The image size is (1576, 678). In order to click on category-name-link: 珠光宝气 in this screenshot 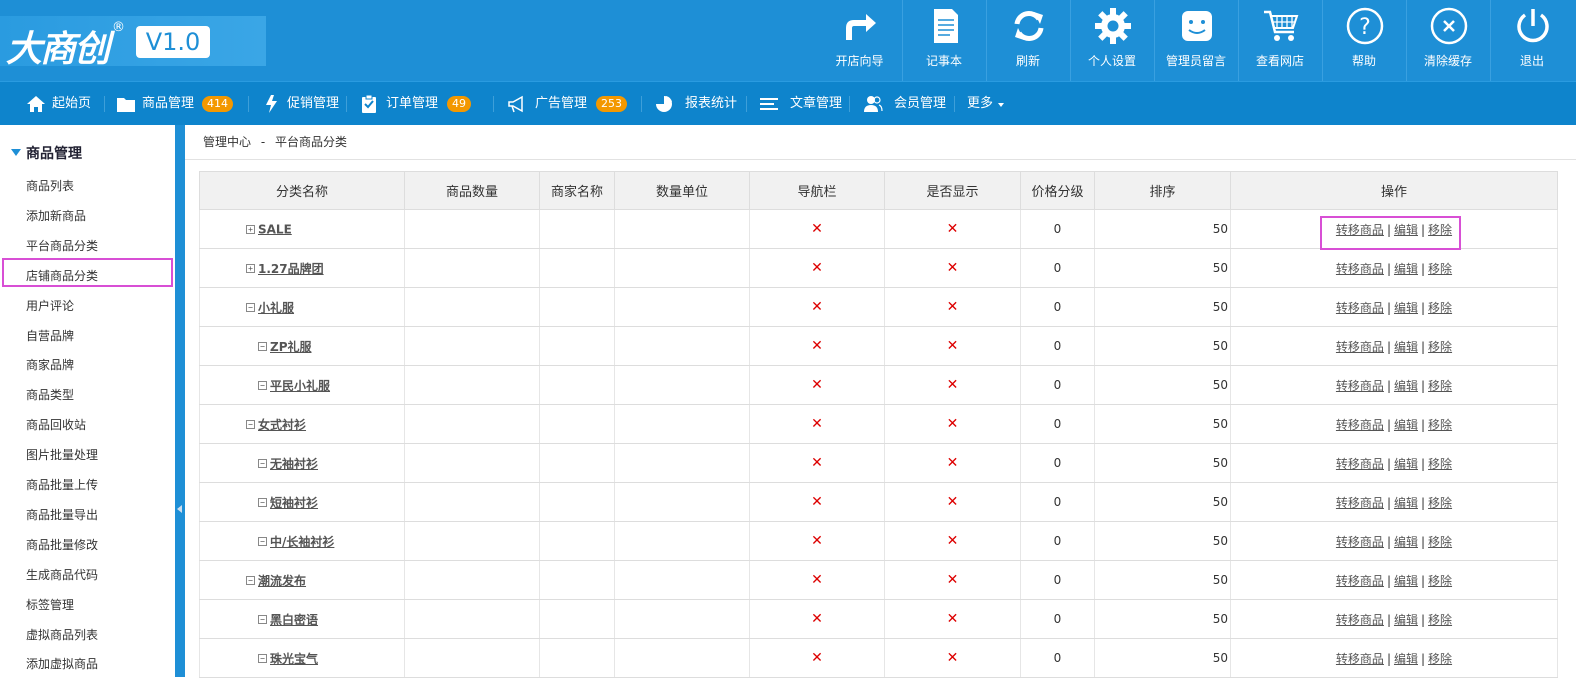, I will do `click(294, 659)`.